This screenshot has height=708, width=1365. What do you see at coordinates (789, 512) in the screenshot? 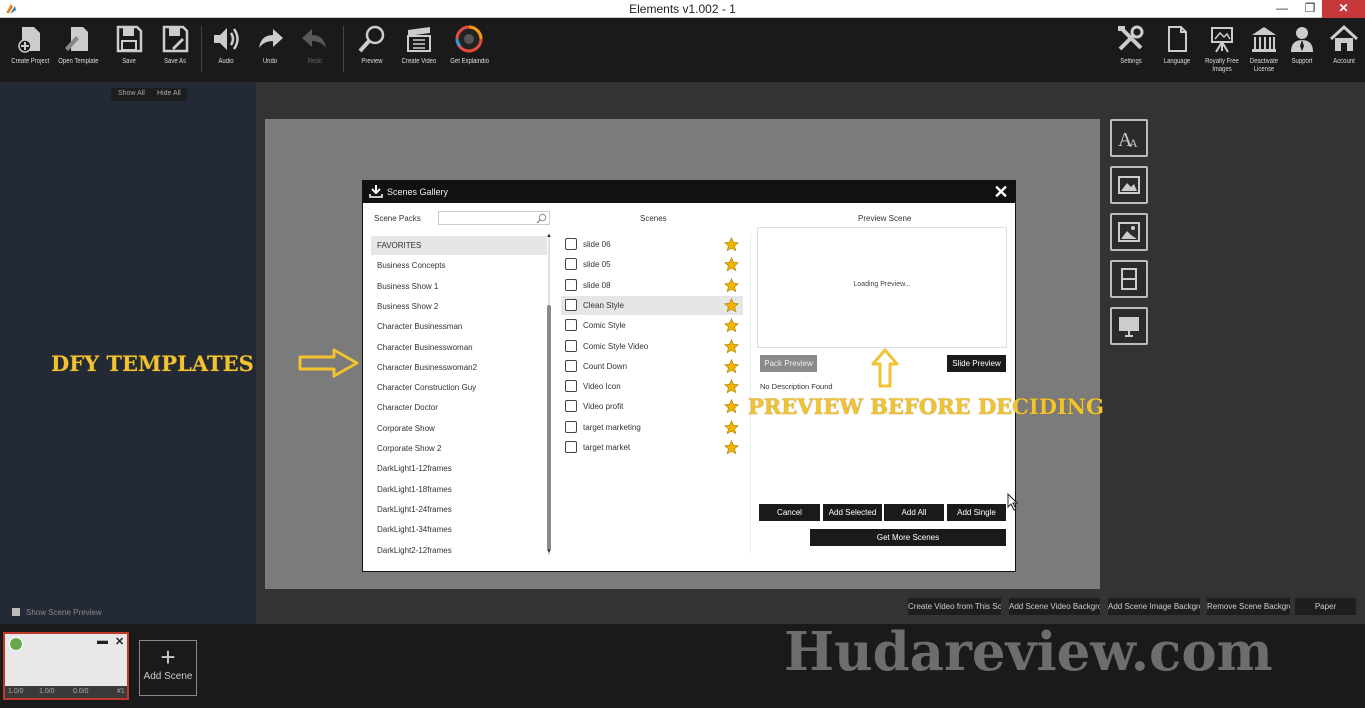
I see `cancel-button: Cancel` at bounding box center [789, 512].